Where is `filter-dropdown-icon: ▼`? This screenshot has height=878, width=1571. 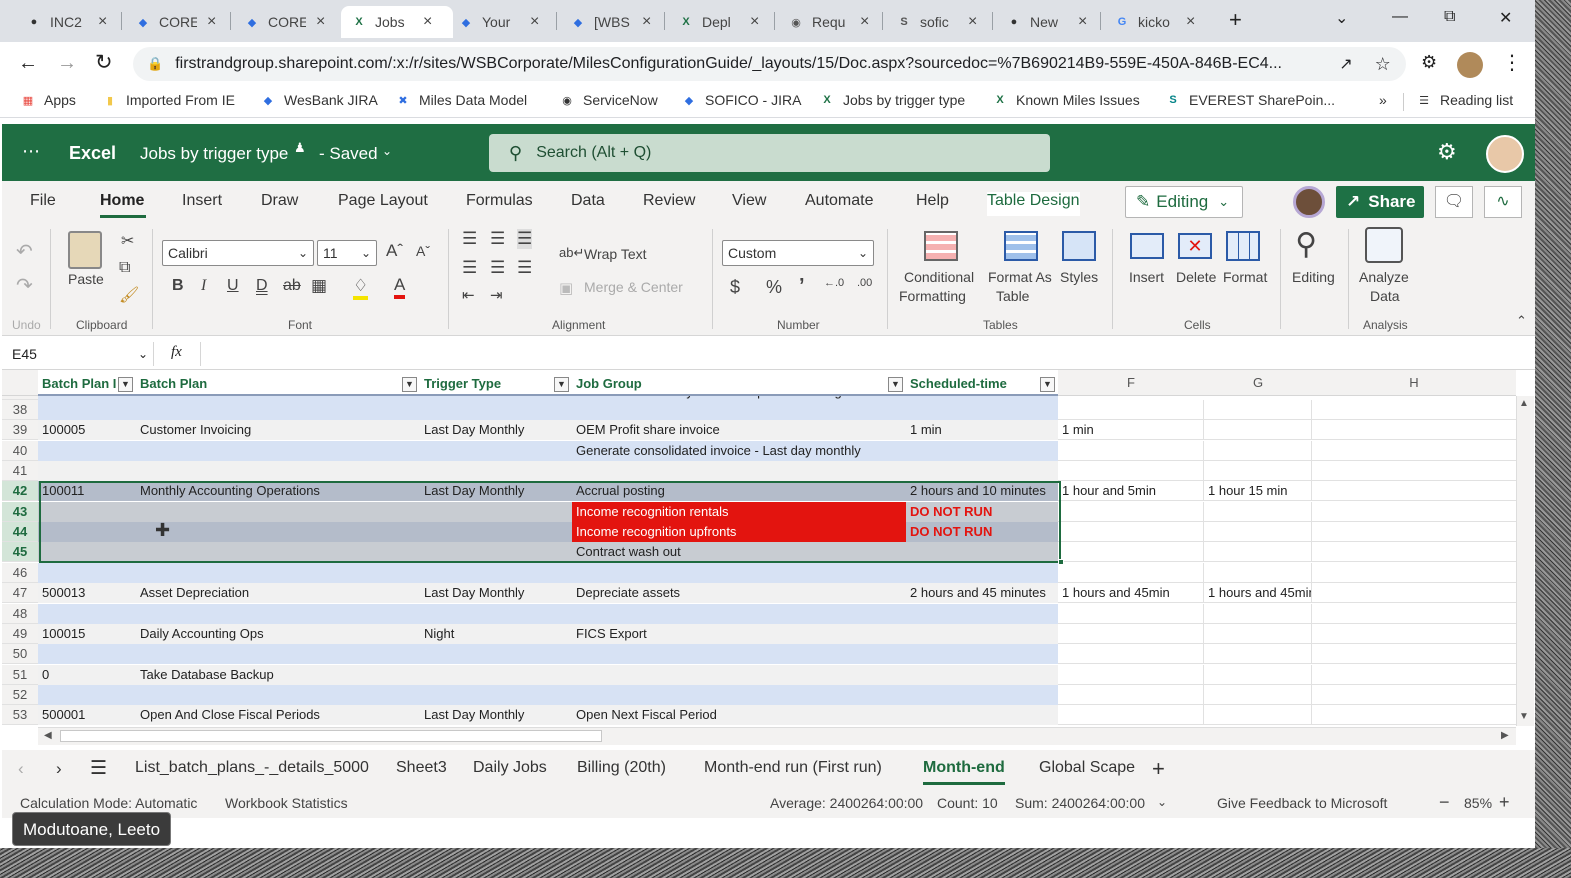
filter-dropdown-icon: ▼ is located at coordinates (895, 384).